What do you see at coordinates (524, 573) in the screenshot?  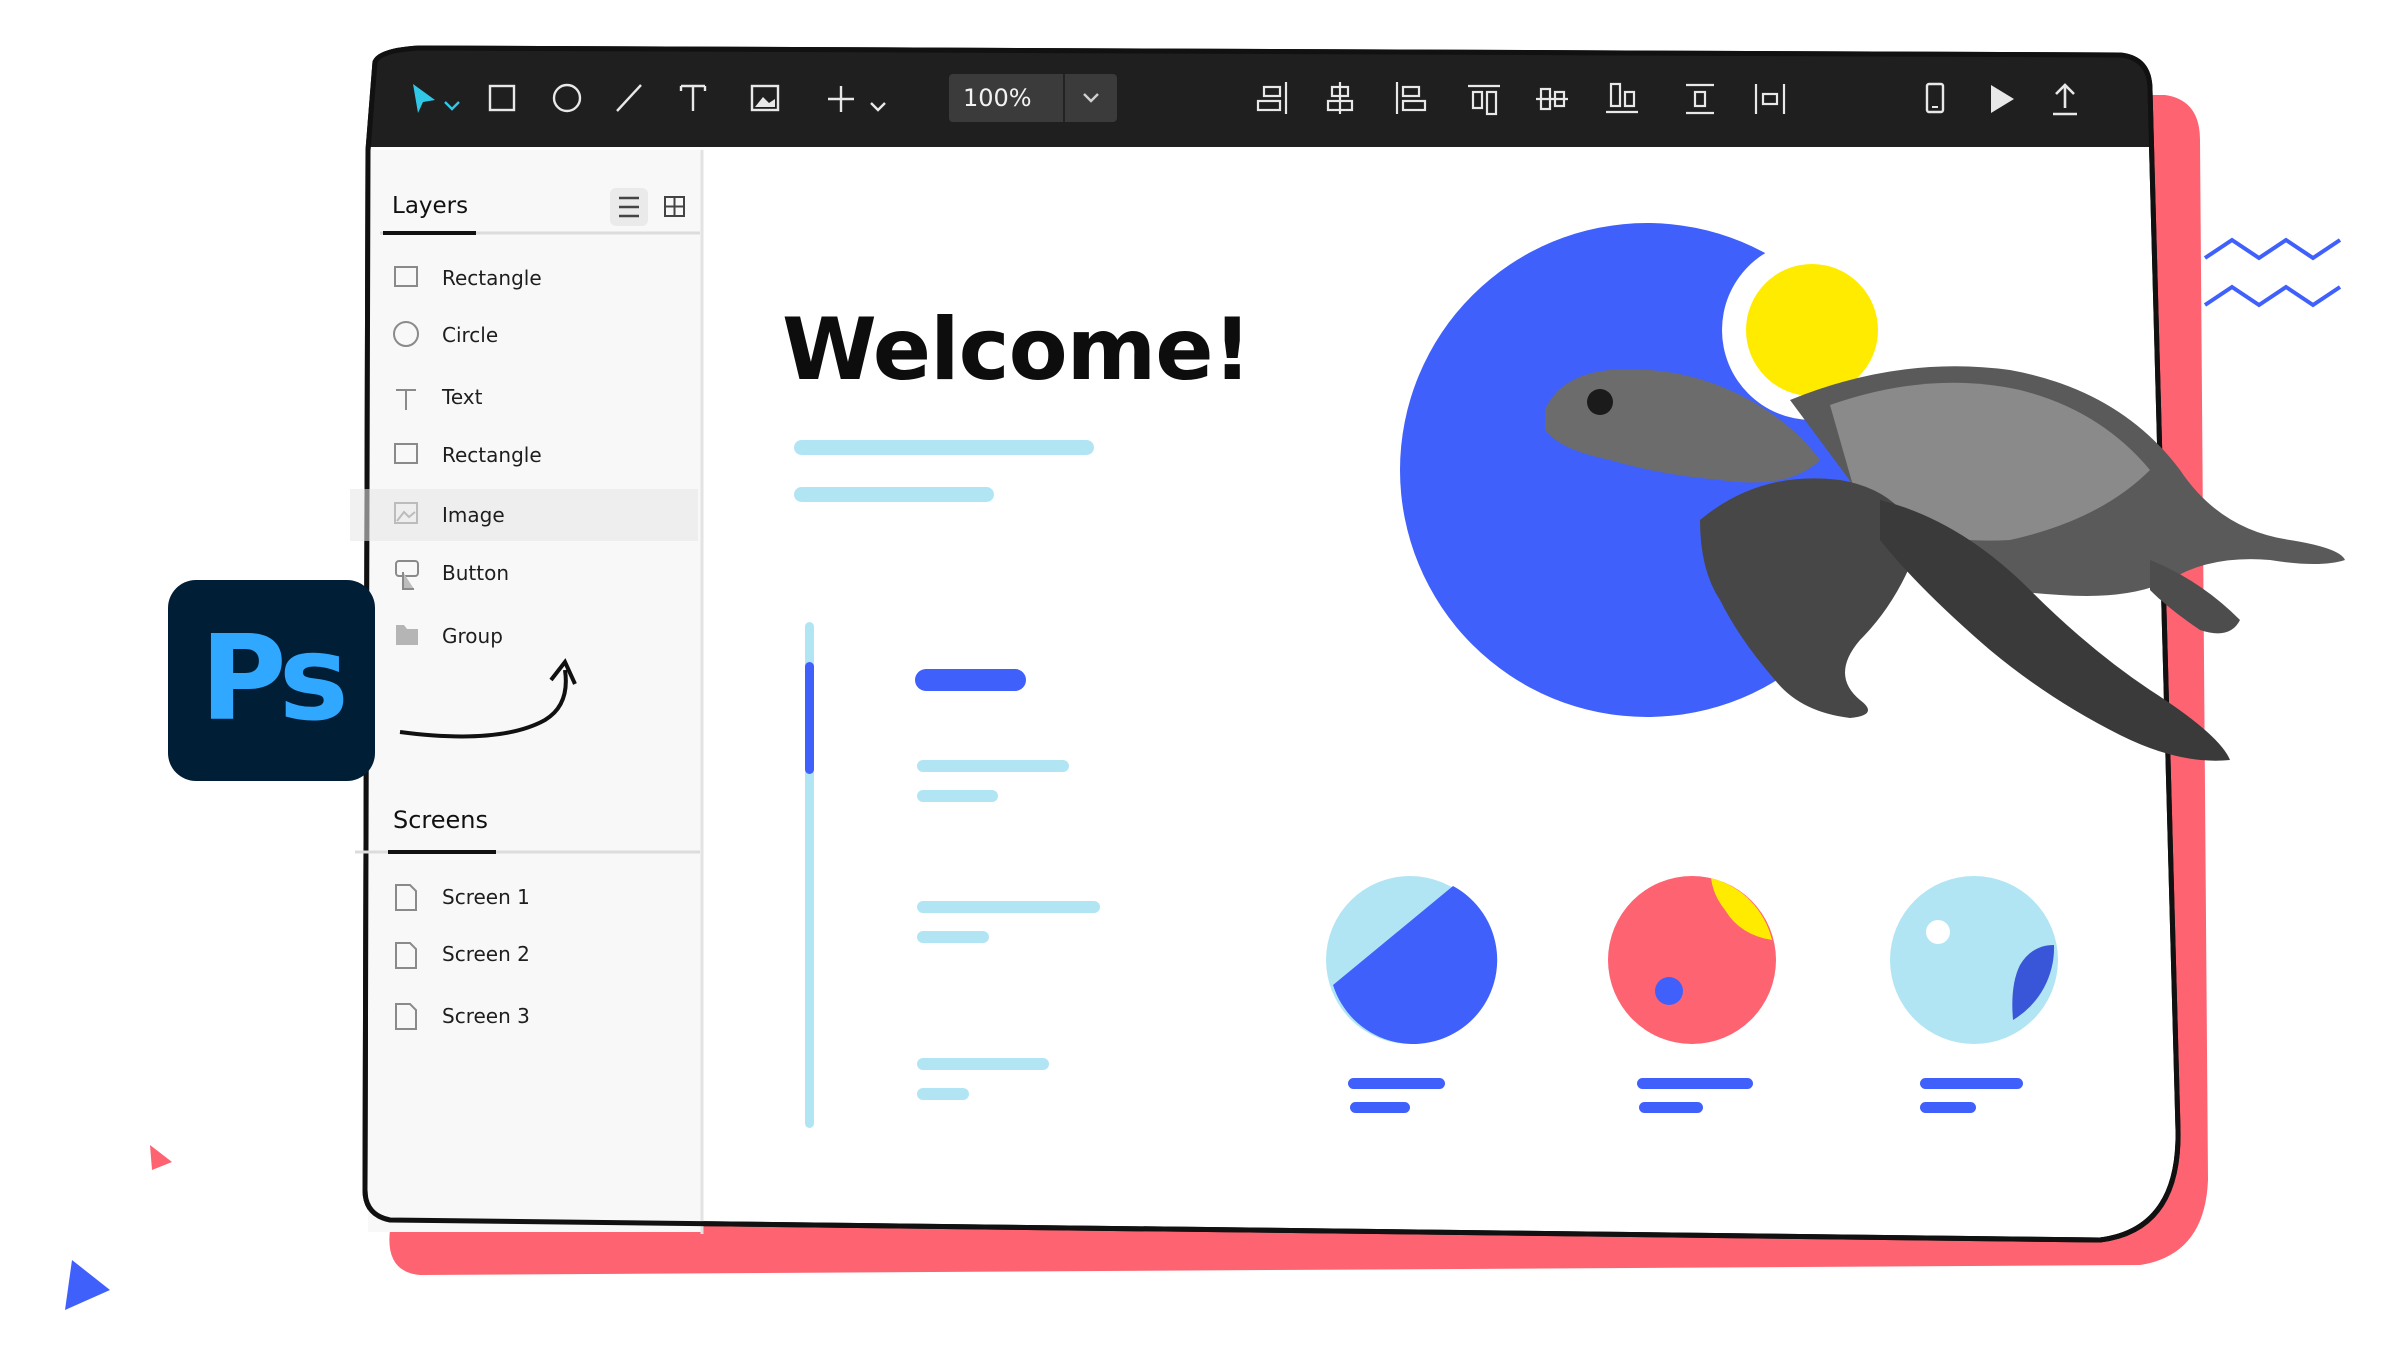 I see `layer-item-button: Button` at bounding box center [524, 573].